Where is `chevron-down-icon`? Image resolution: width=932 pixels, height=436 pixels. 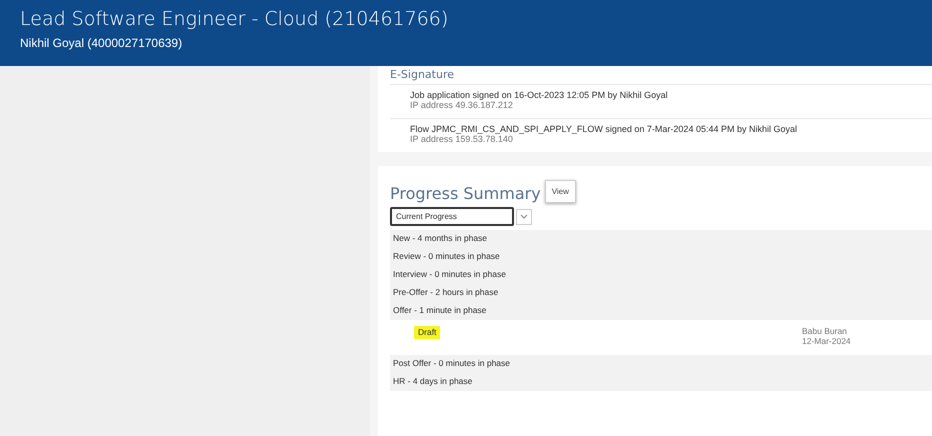 chevron-down-icon is located at coordinates (524, 216).